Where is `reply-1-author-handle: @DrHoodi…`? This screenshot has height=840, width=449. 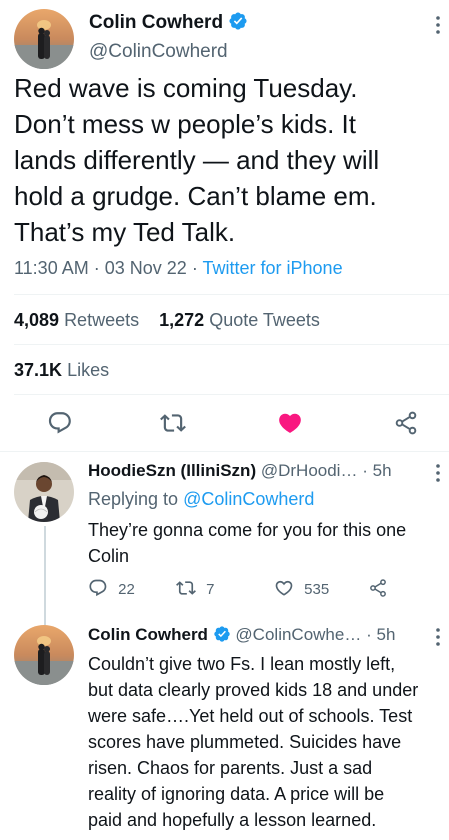
reply-1-author-handle: @DrHoodi… is located at coordinates (309, 470).